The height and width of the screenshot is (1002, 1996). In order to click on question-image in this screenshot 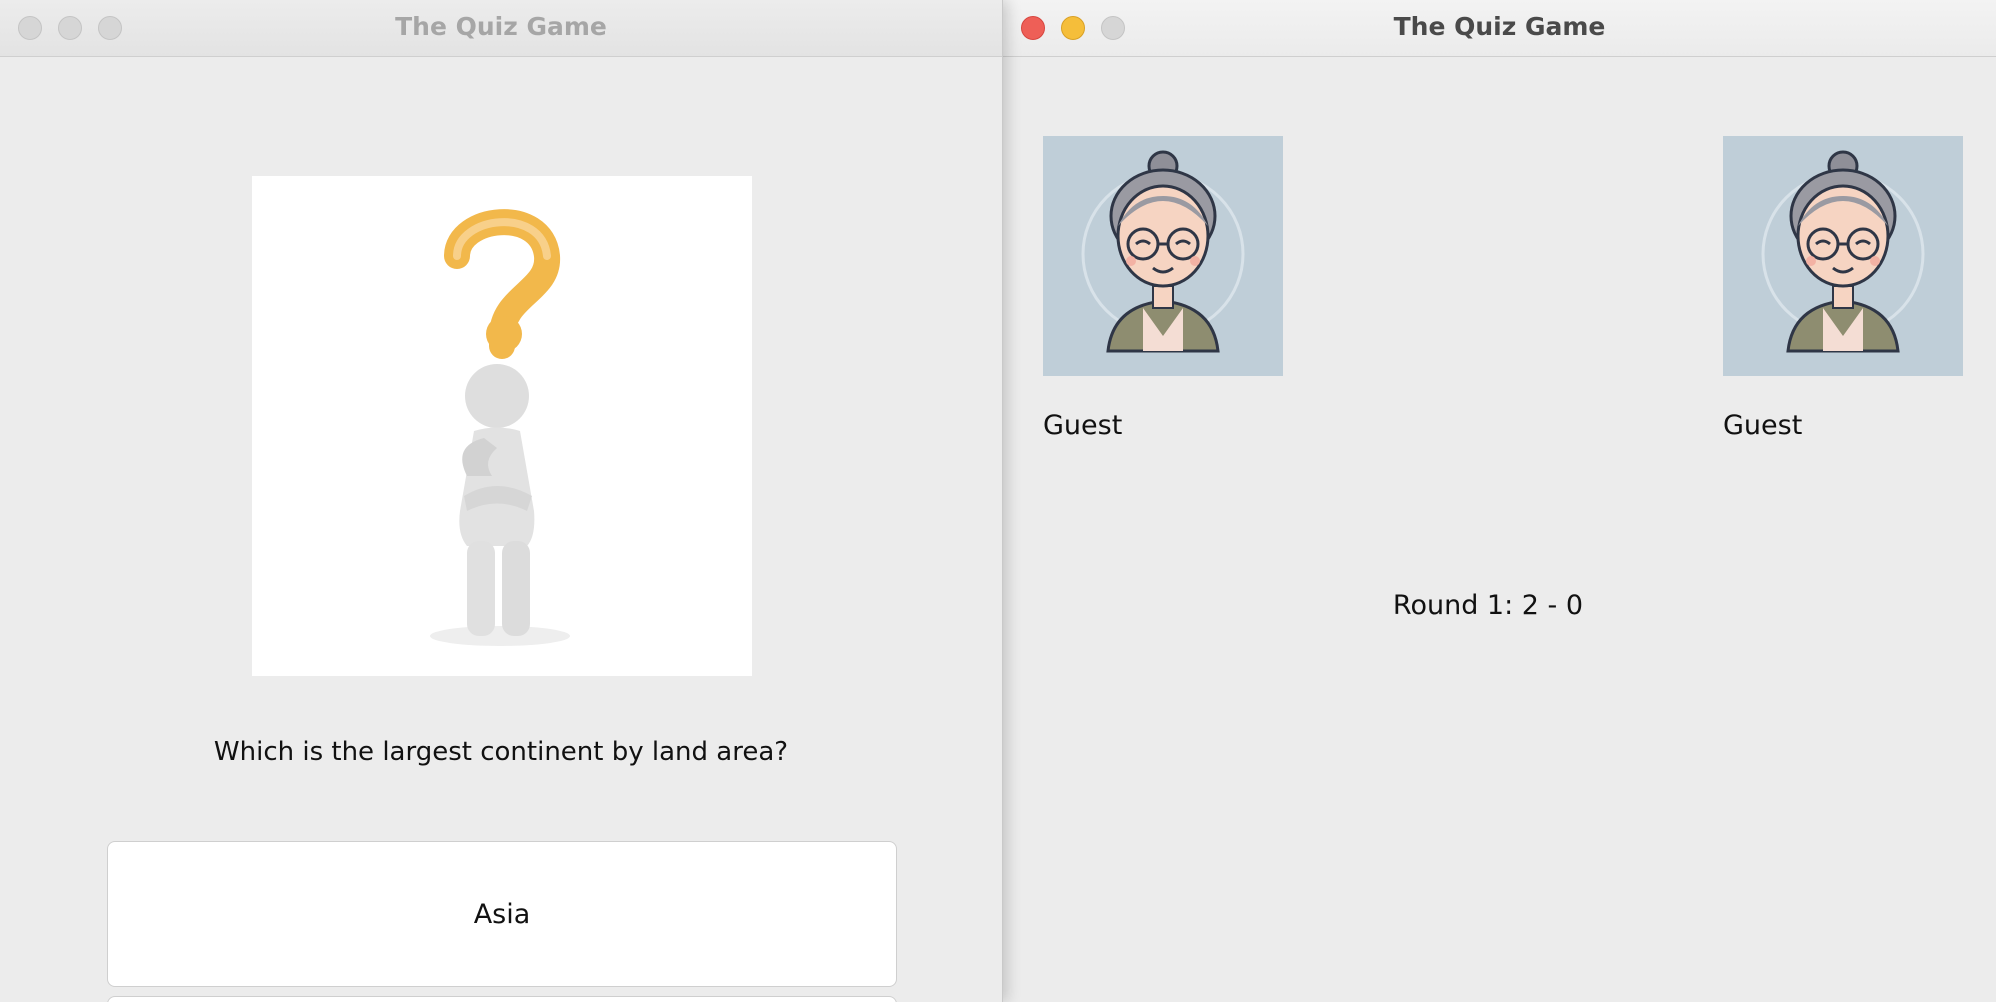, I will do `click(502, 426)`.